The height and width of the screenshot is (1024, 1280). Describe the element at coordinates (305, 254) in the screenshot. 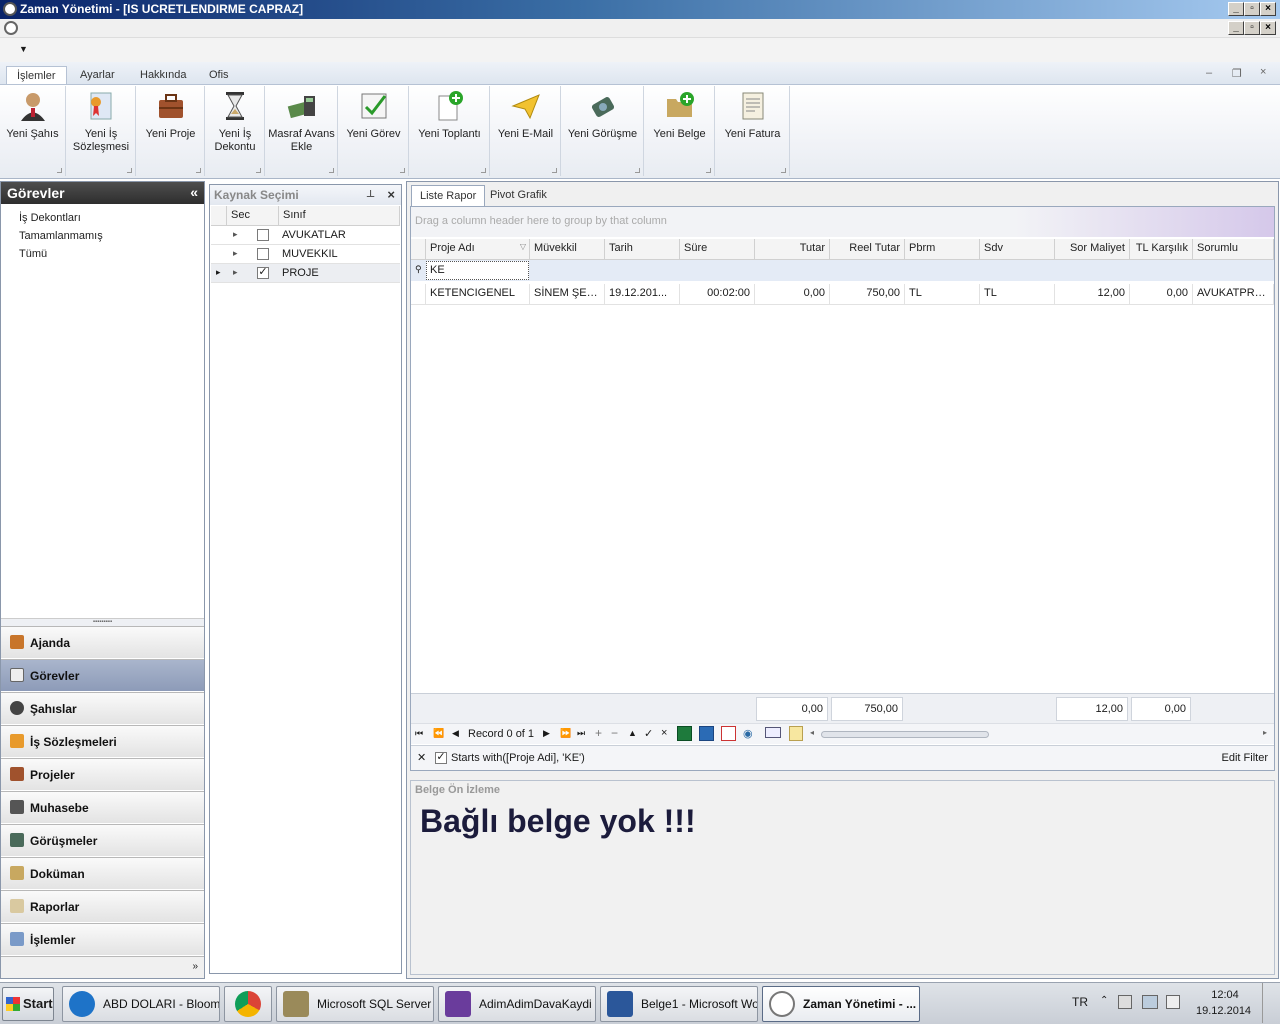

I see `kaynak-row: ▸ MUVEKKIL` at that location.